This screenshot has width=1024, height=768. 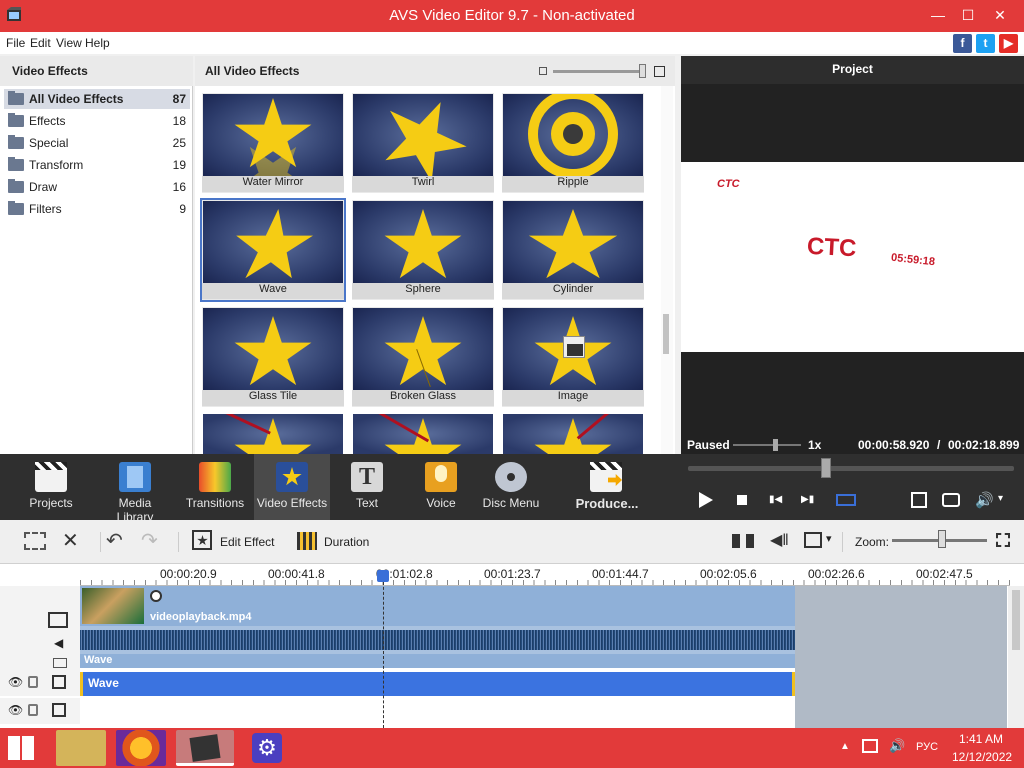 I want to click on zoom-fit-icon, so click(x=1003, y=540).